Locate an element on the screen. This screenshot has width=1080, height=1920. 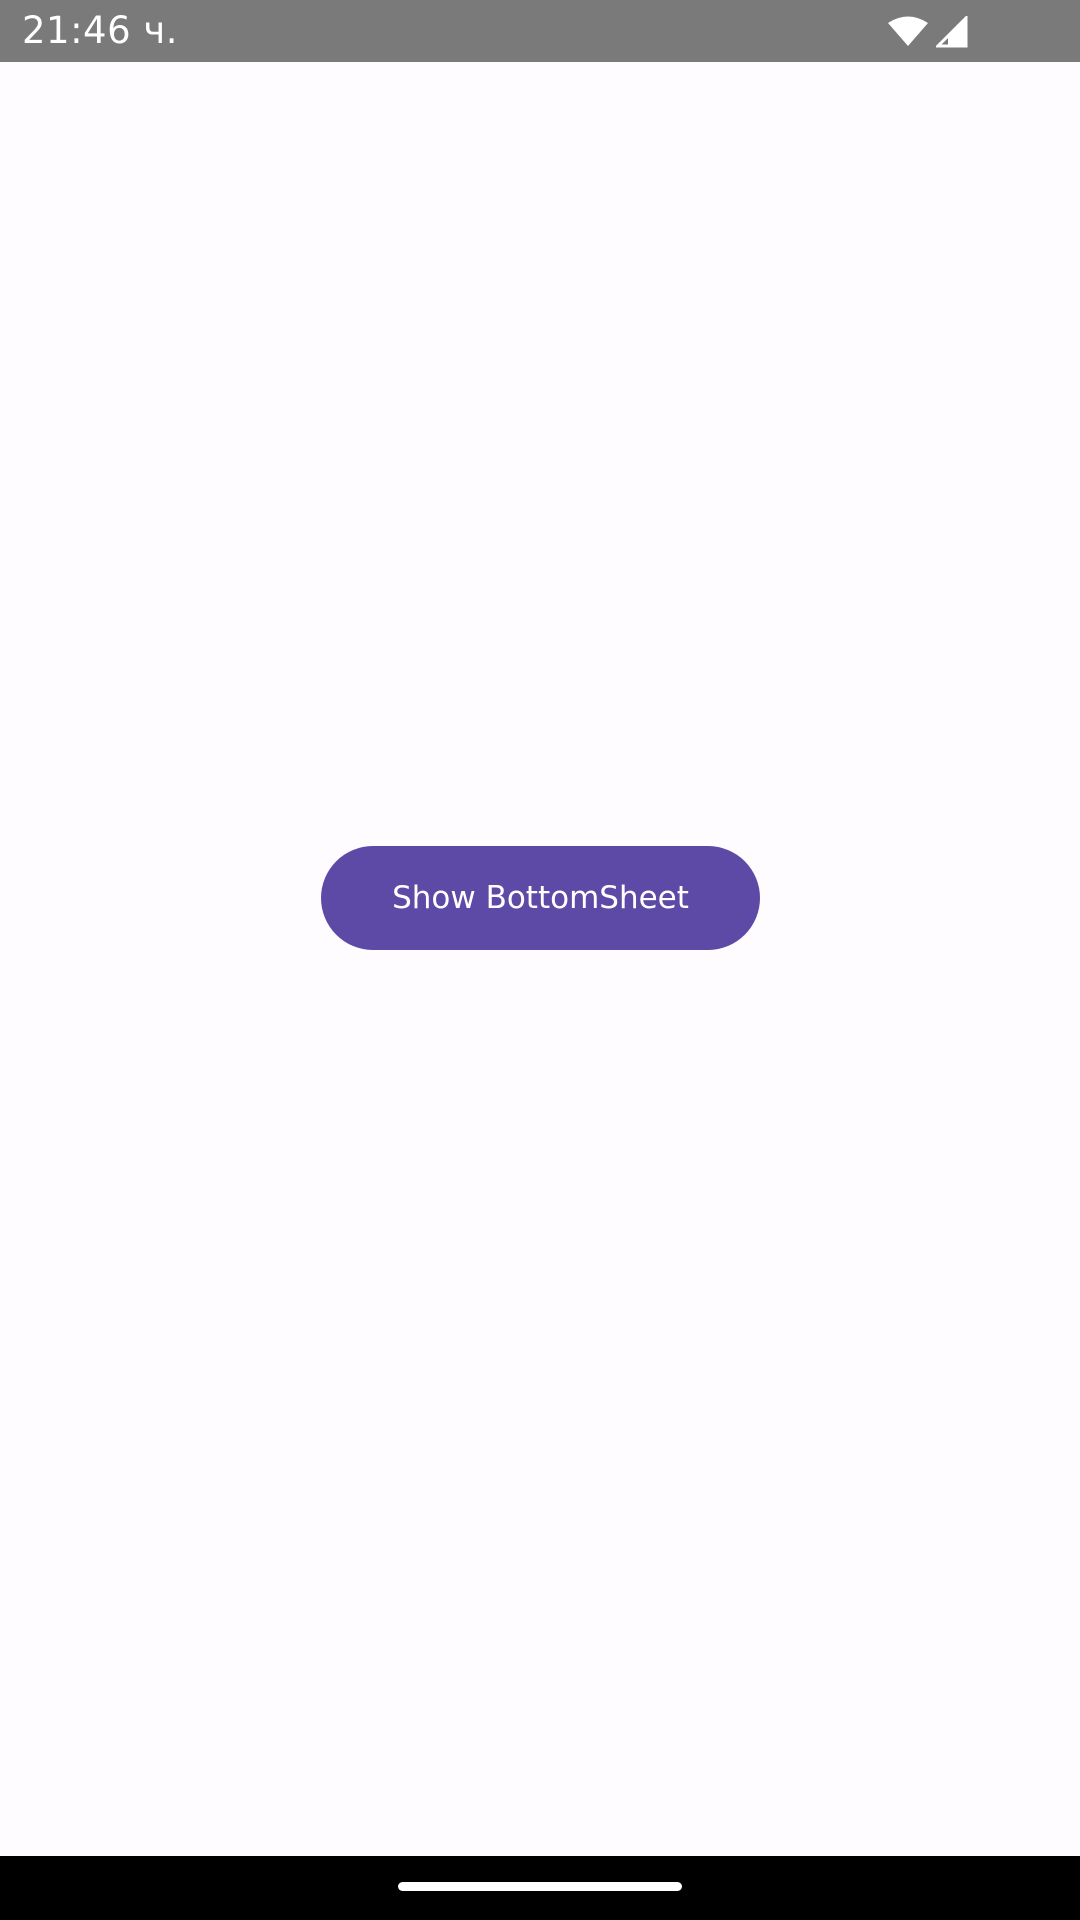
status-icons is located at coordinates (928, 32).